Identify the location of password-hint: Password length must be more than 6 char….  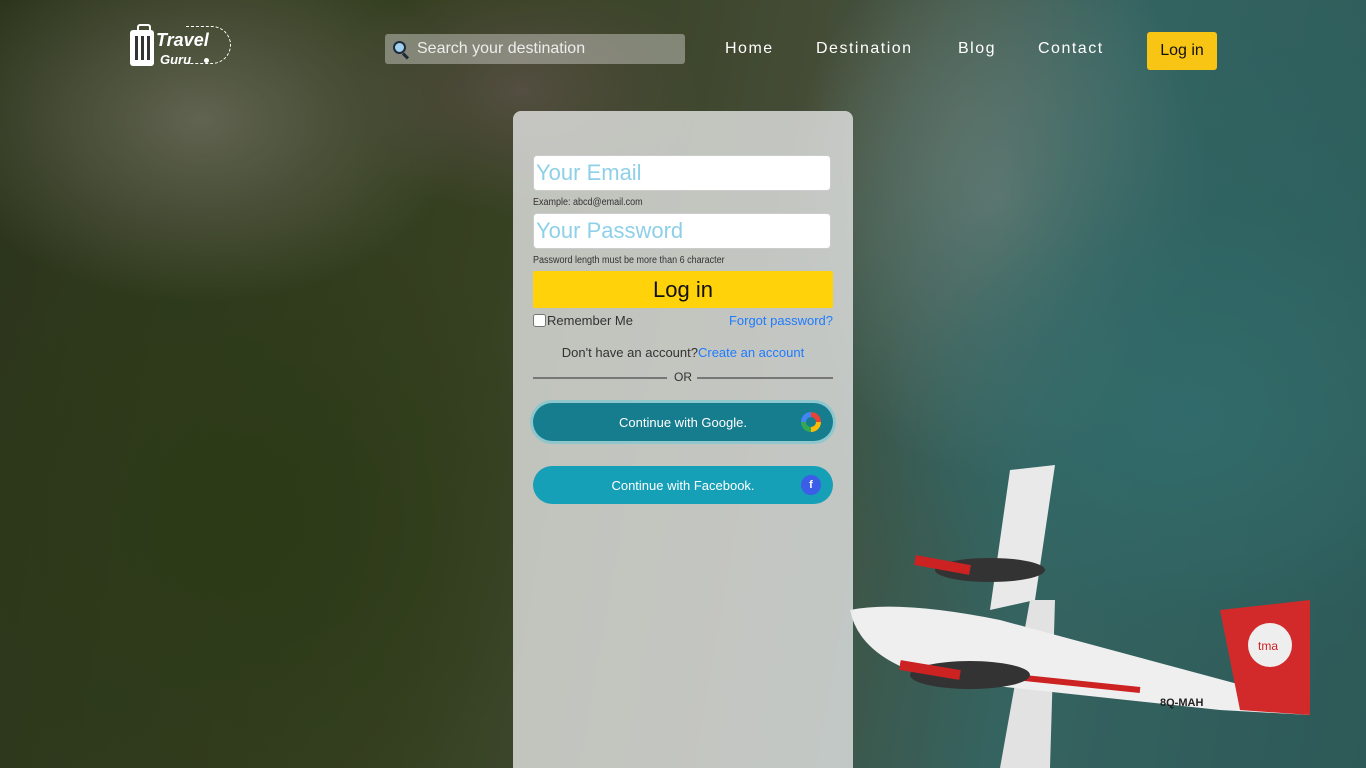
(629, 260).